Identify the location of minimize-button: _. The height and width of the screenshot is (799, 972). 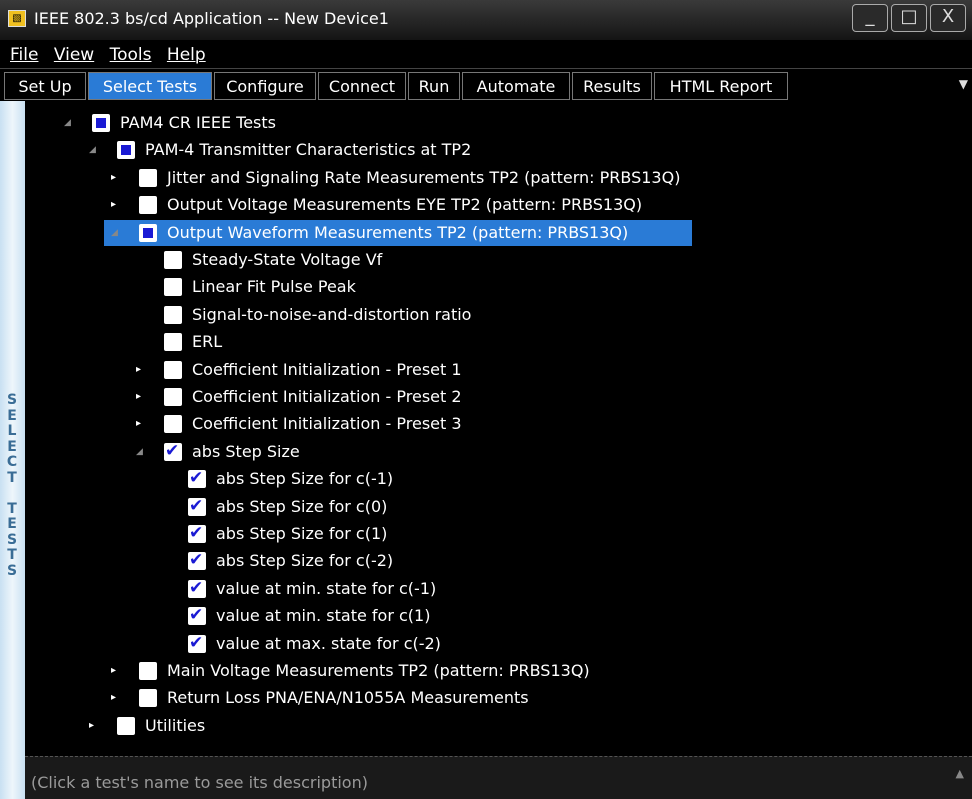
(870, 18).